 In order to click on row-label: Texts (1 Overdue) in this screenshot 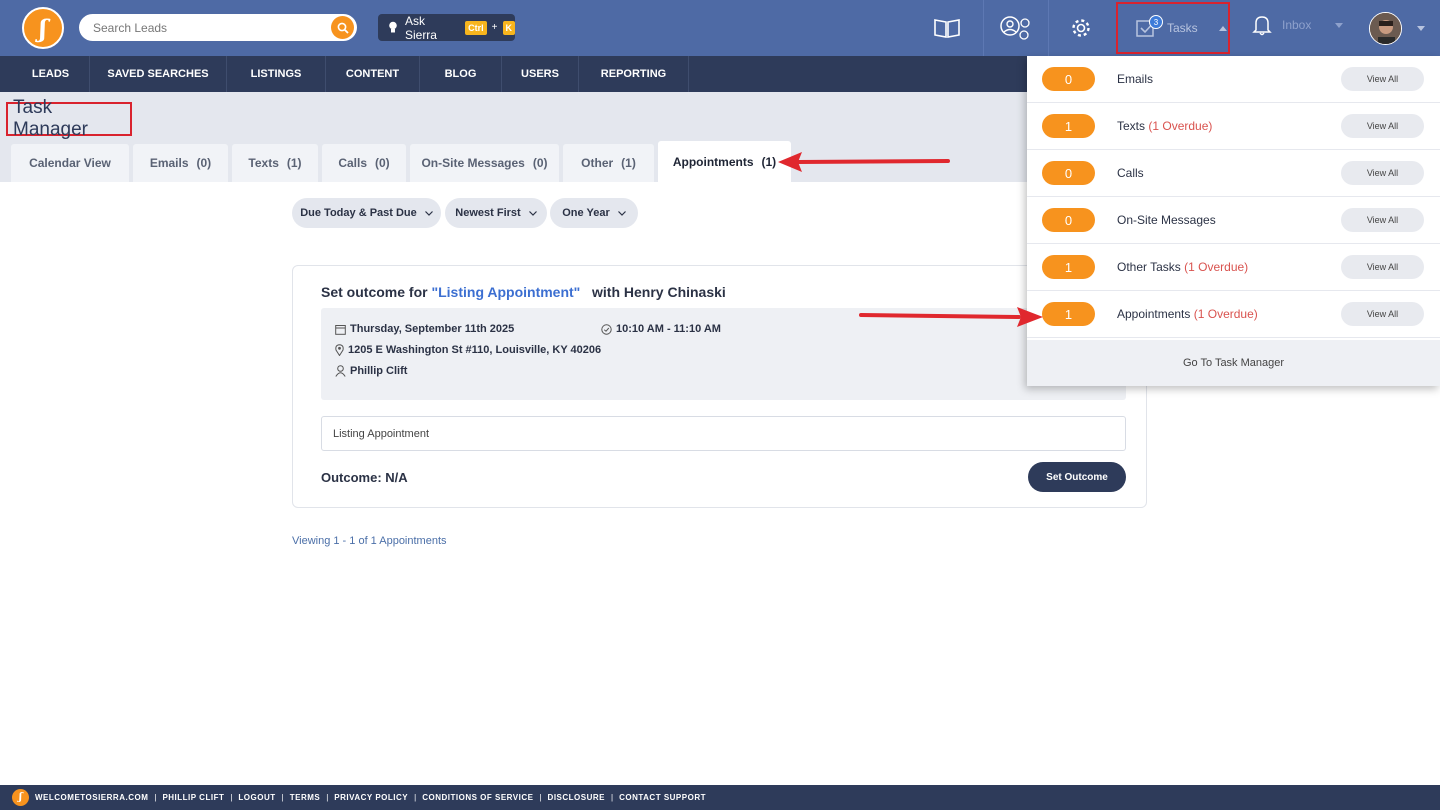, I will do `click(1165, 126)`.